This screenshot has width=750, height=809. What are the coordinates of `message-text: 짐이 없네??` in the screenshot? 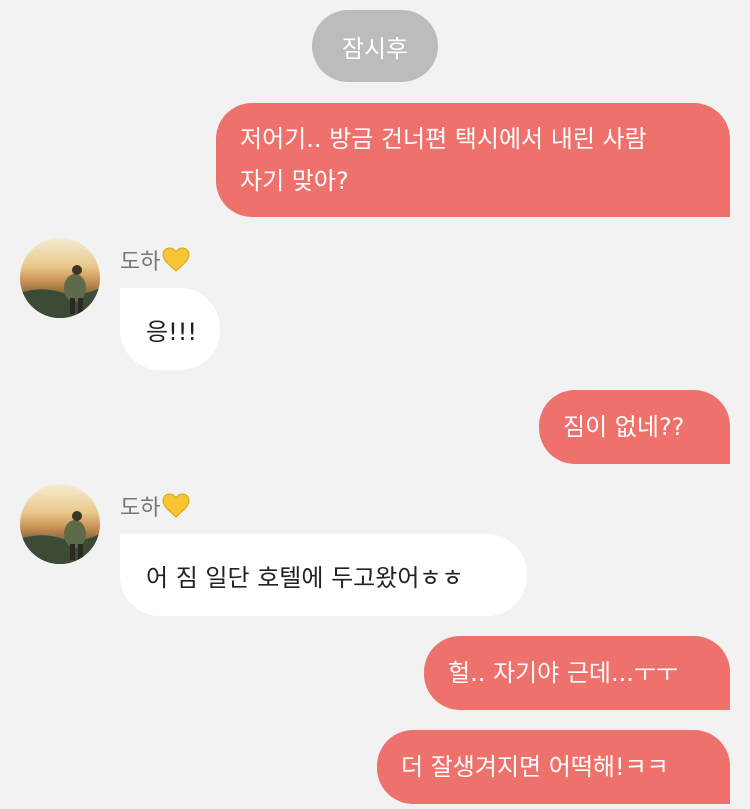 It's located at (624, 427).